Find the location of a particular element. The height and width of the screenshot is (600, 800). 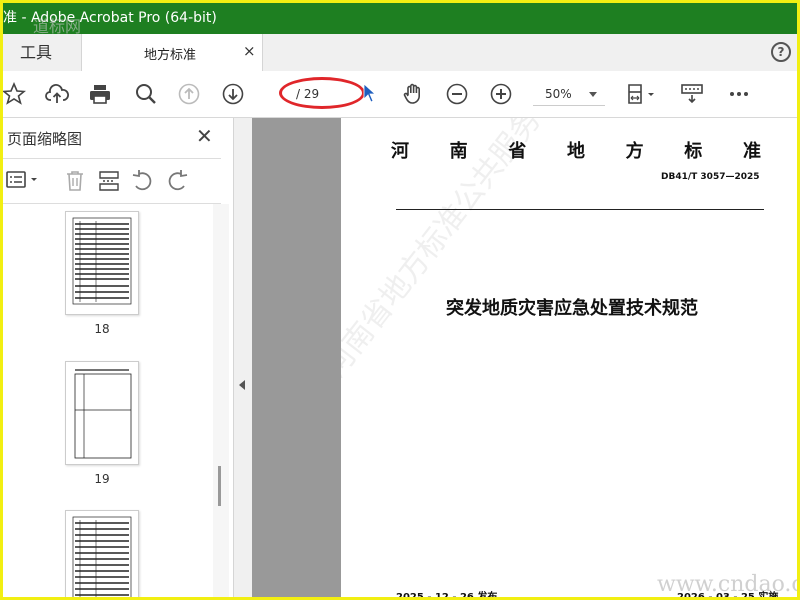

zoom-out-icon is located at coordinates (457, 94).